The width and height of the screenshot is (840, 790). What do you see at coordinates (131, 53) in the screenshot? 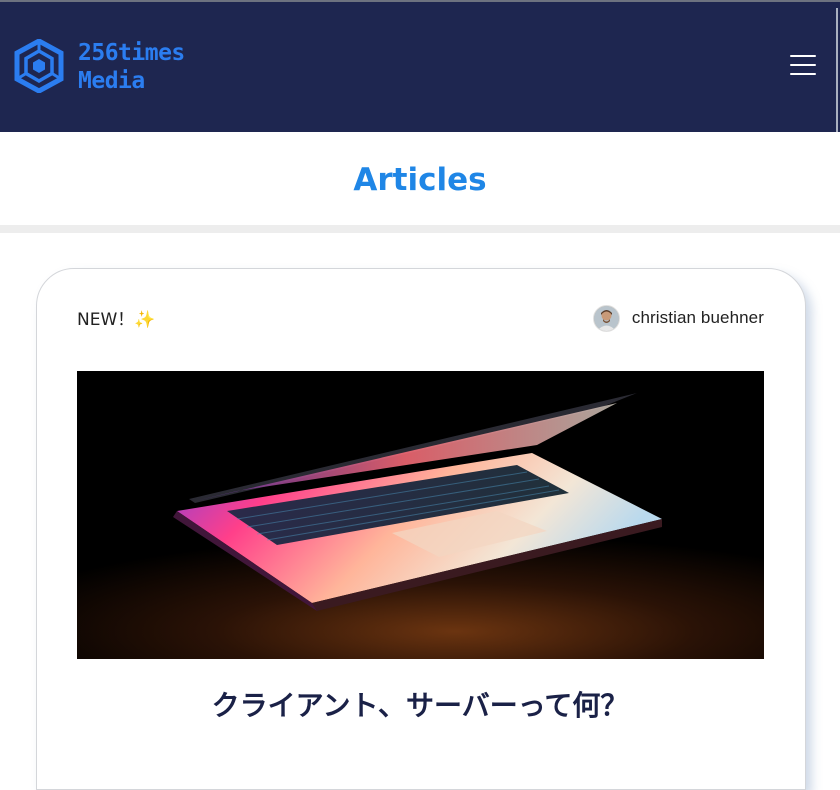
I see `logo-line-1: 256times` at bounding box center [131, 53].